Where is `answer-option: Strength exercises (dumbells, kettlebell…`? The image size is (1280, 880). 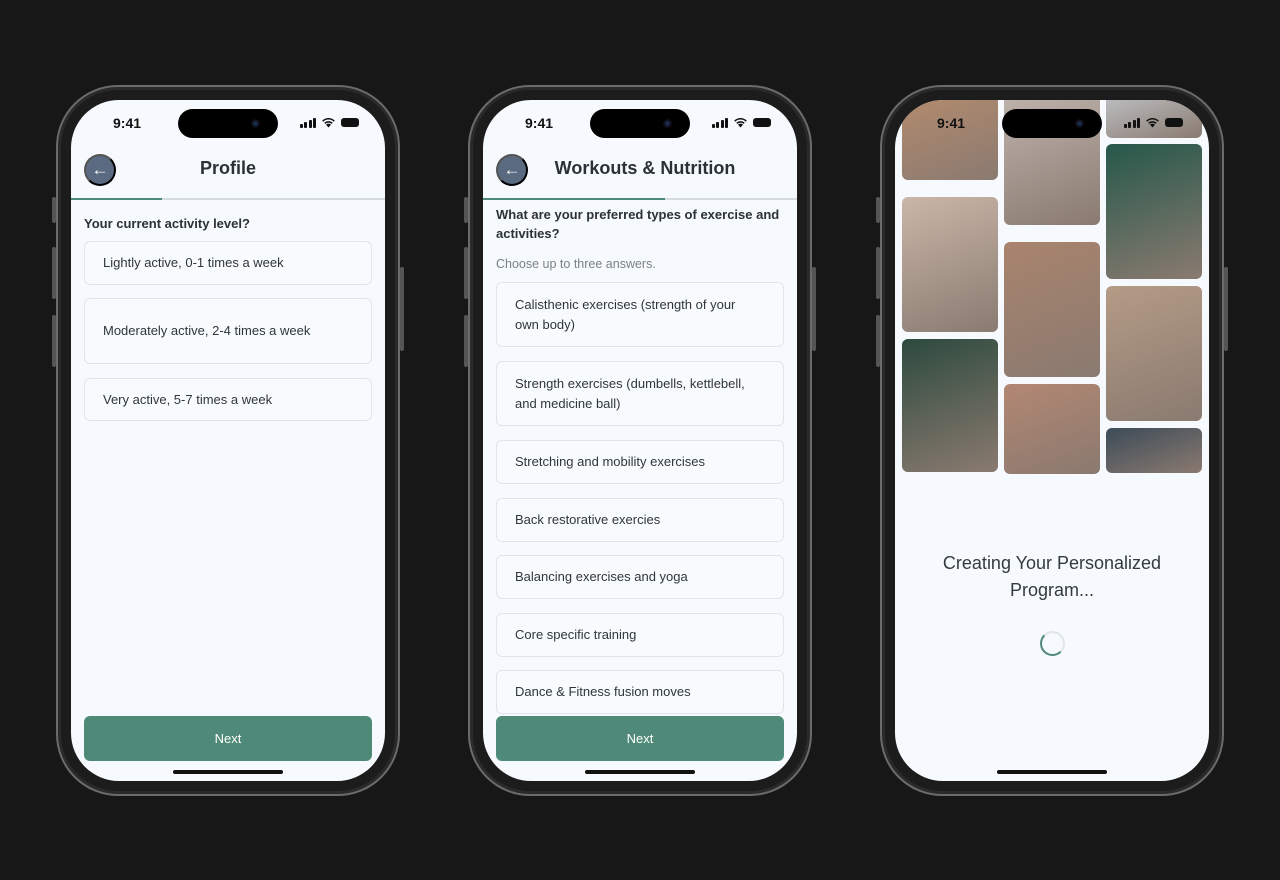
answer-option: Strength exercises (dumbells, kettlebell… is located at coordinates (640, 393).